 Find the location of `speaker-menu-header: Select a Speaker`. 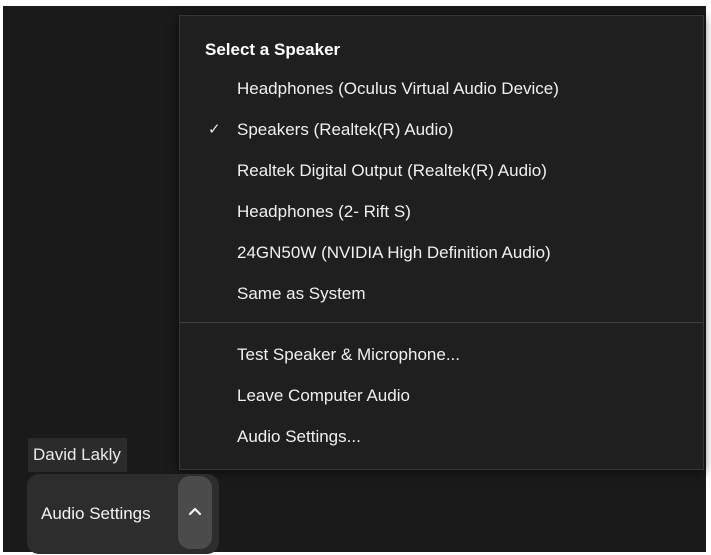

speaker-menu-header: Select a Speaker is located at coordinates (273, 49).